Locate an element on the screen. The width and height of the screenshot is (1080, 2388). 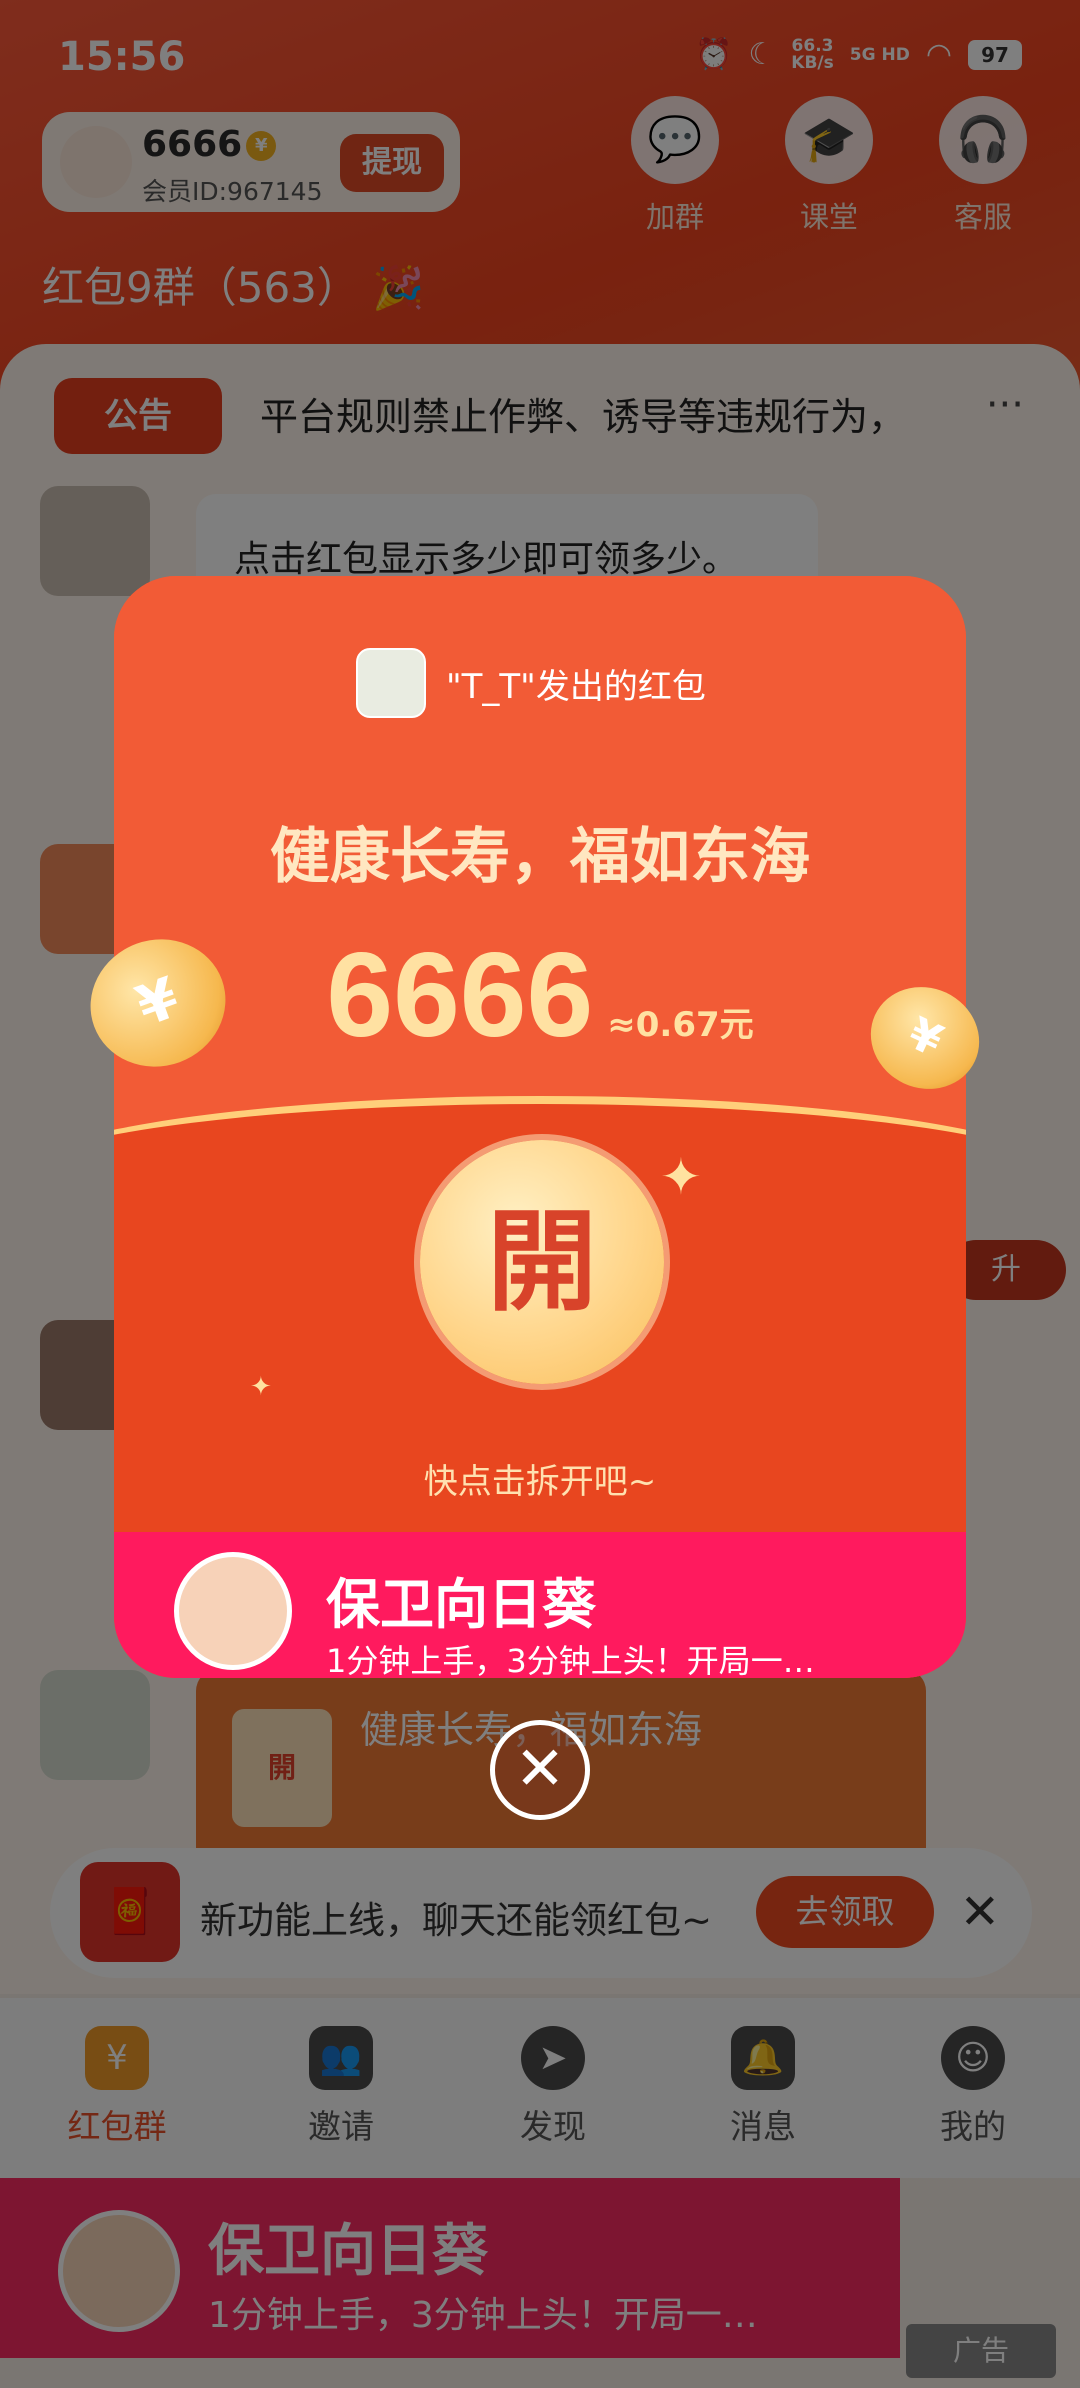
open-red-packet-button: 開 is located at coordinates (542, 1262).